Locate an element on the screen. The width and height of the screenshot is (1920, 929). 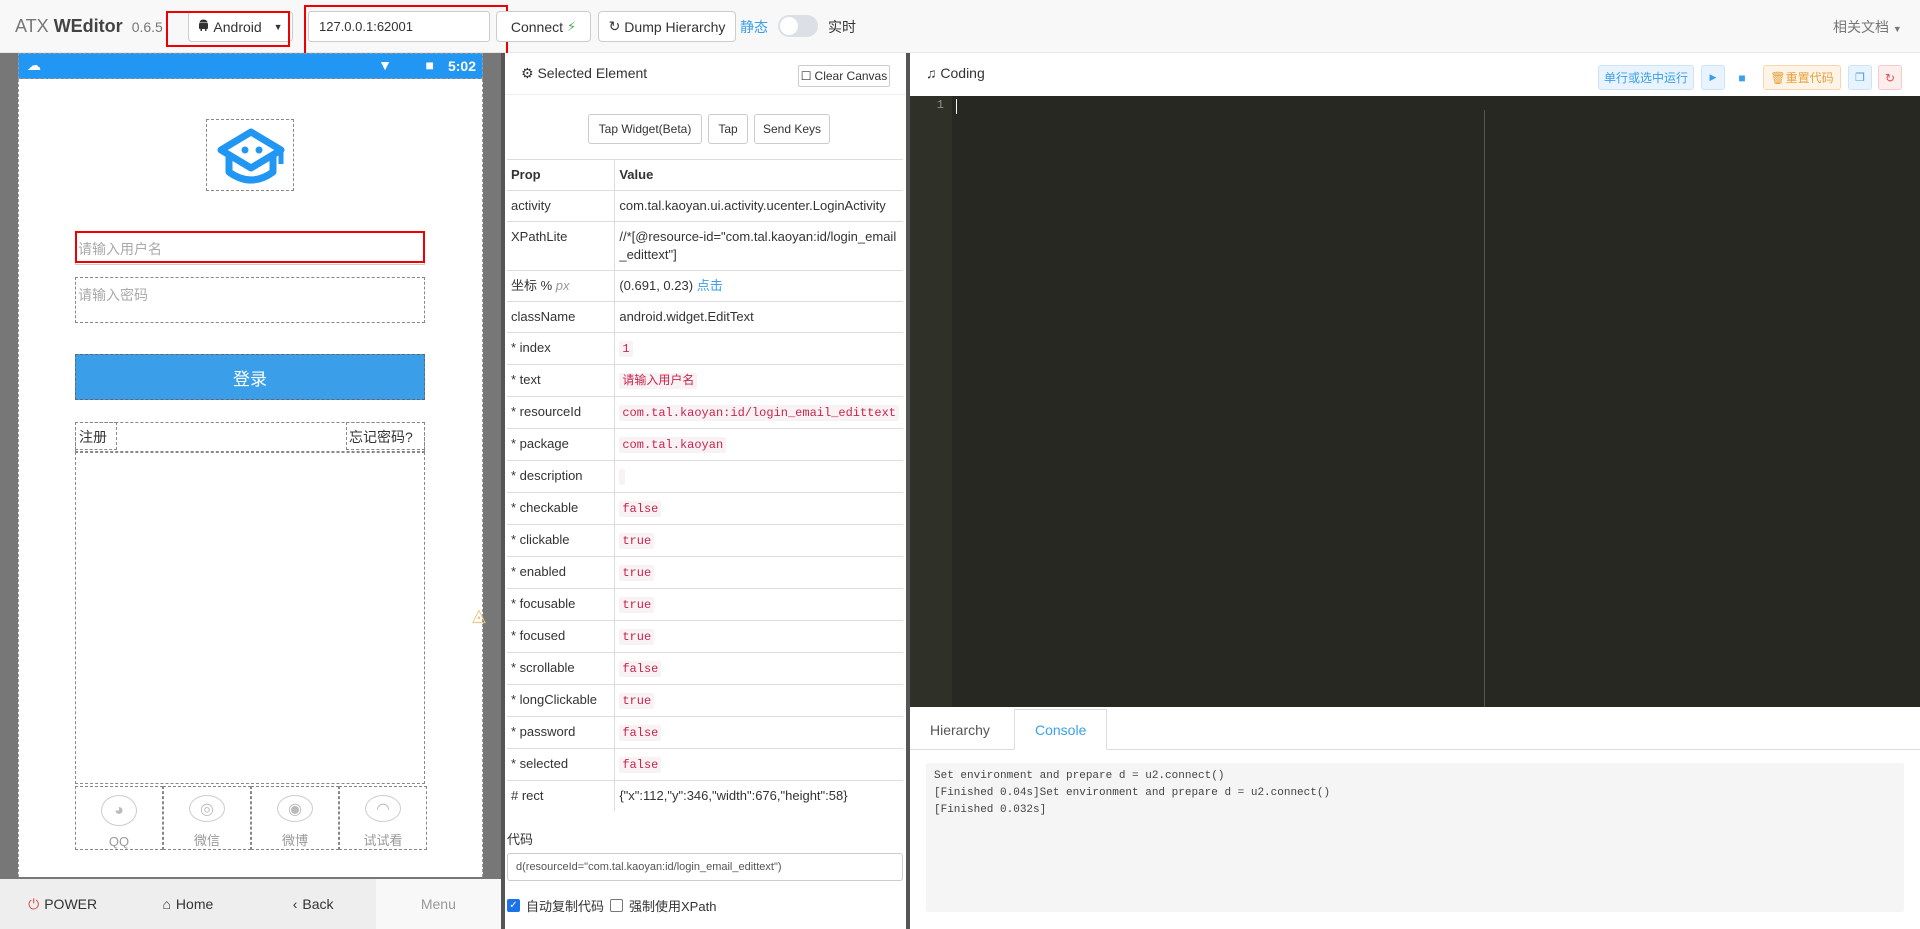
stop-button: ■ is located at coordinates (1742, 77).